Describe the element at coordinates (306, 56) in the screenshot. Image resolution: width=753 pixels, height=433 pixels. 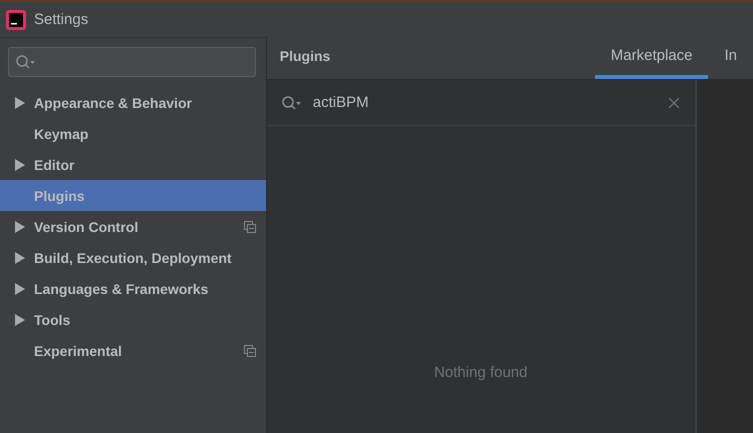
I see `panel-title: Plugins` at that location.